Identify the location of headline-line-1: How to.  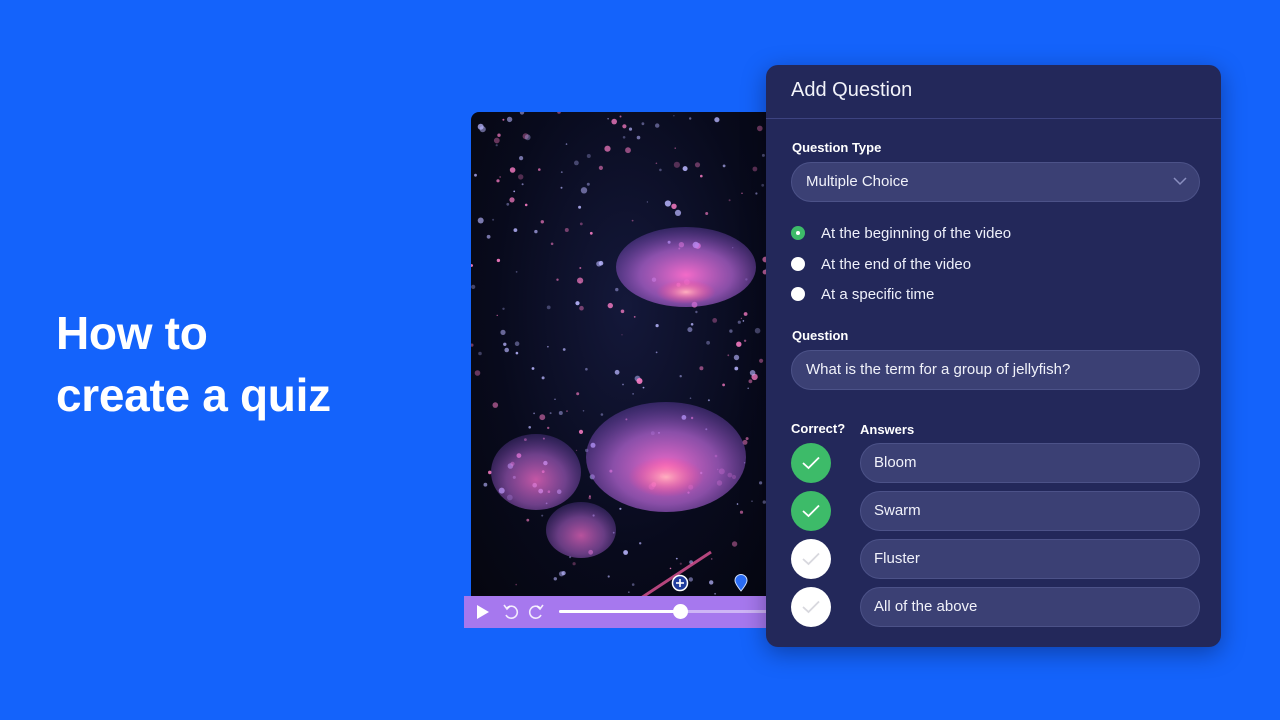
(132, 333).